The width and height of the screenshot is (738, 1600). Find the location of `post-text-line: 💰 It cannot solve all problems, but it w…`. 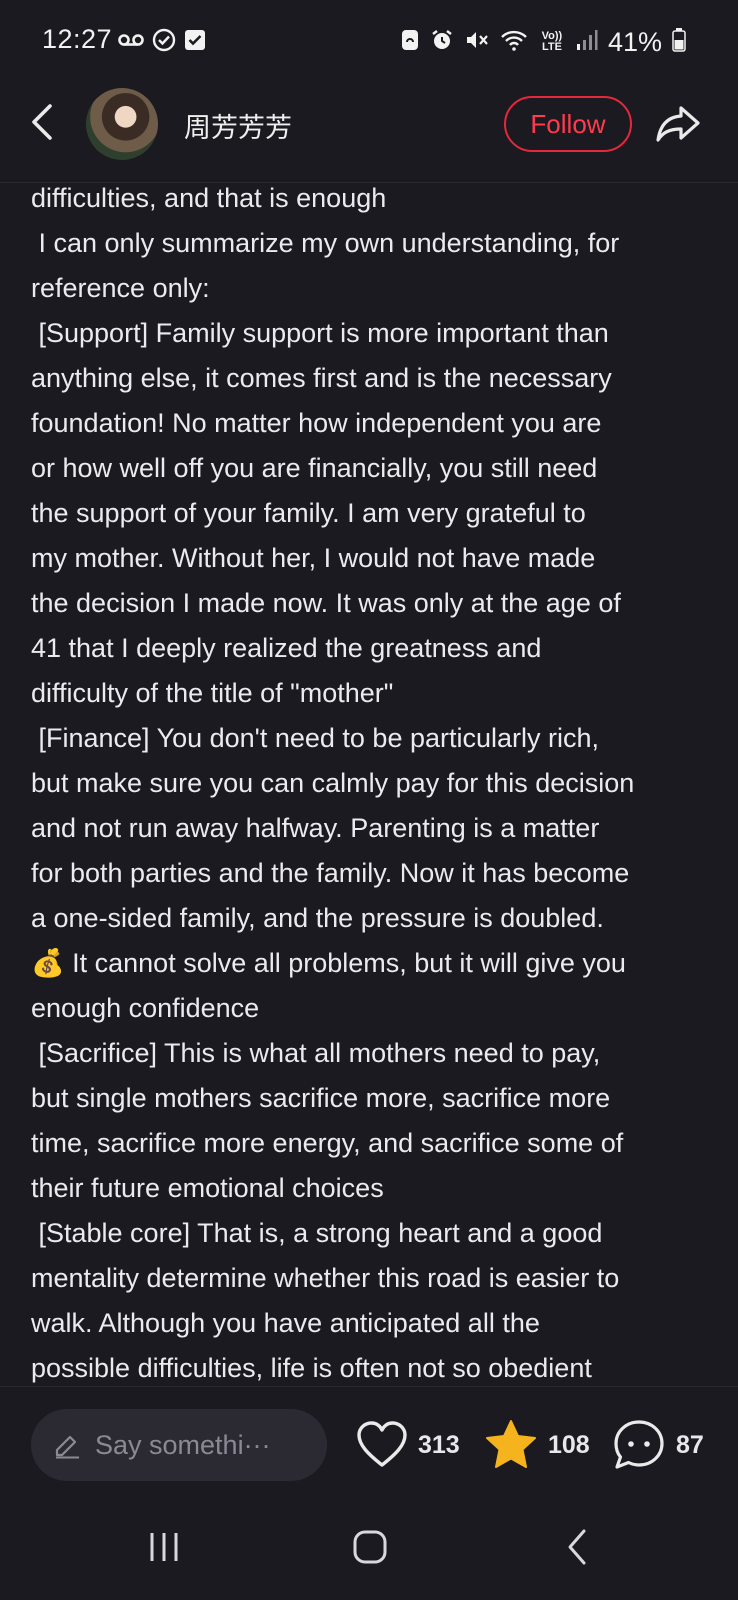

post-text-line: 💰 It cannot solve all problems, but it w… is located at coordinates (328, 963).